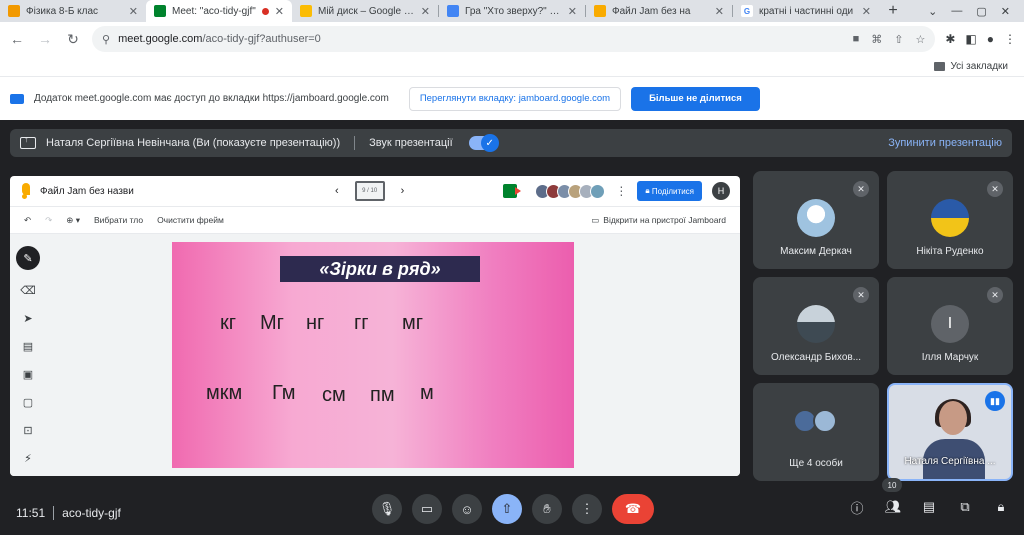  What do you see at coordinates (945, 143) in the screenshot?
I see `stop-presenting-button: Зупинити презентацію` at bounding box center [945, 143].